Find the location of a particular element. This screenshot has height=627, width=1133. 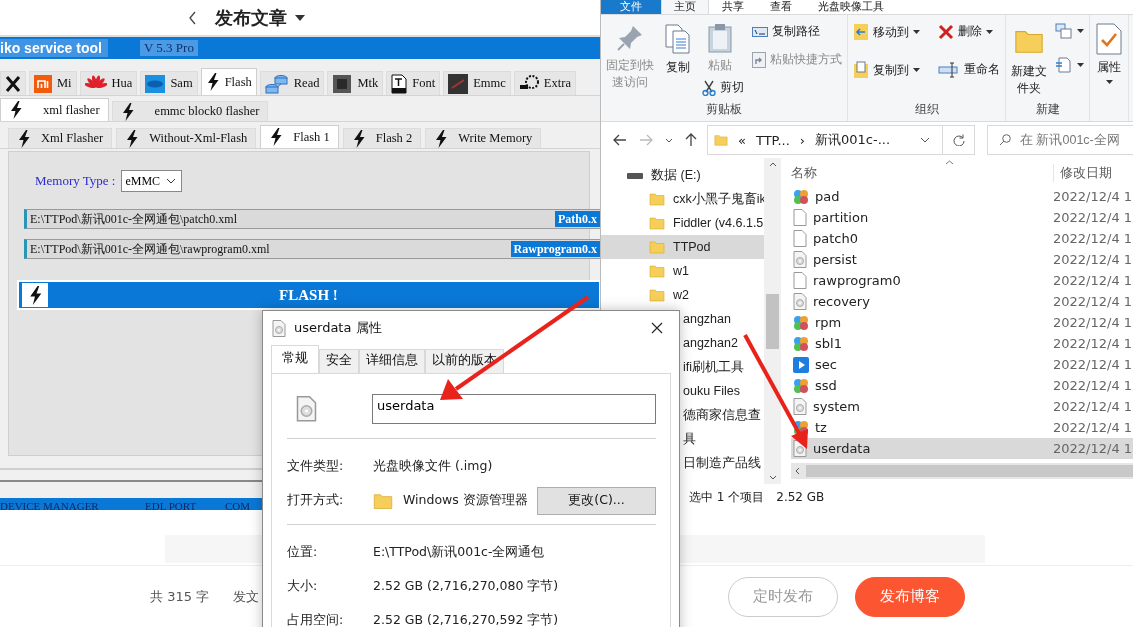

ribbon-button: 移动到 is located at coordinates (886, 32).